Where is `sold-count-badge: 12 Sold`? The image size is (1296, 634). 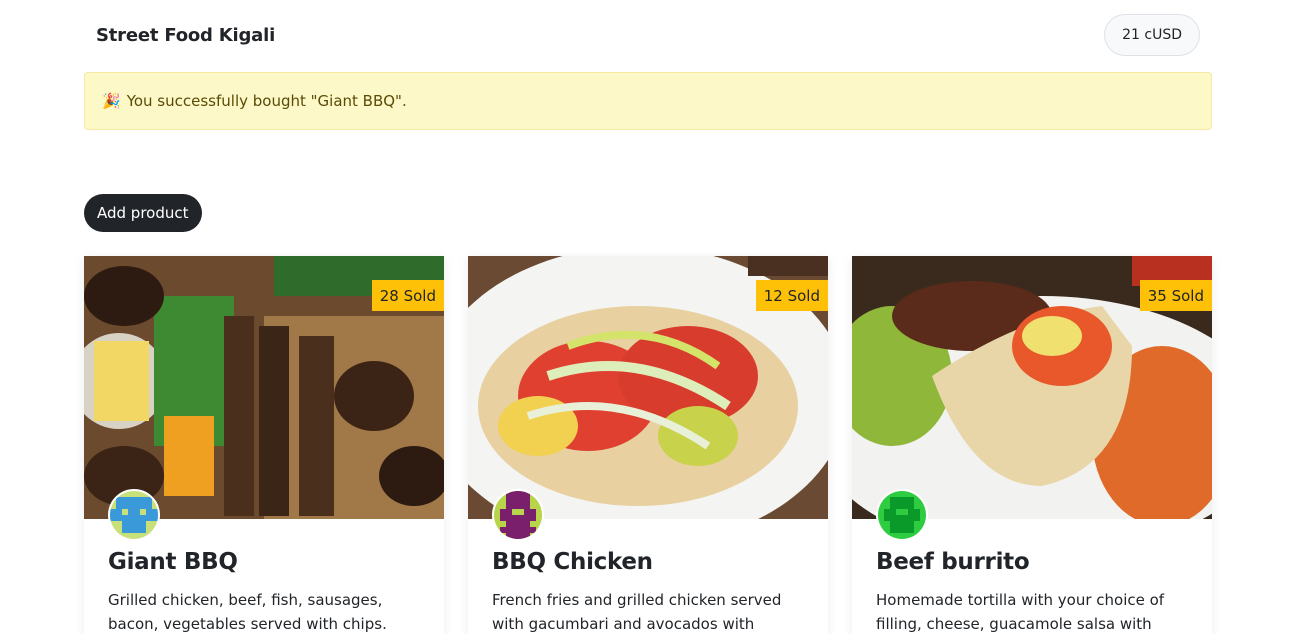 sold-count-badge: 12 Sold is located at coordinates (791, 295).